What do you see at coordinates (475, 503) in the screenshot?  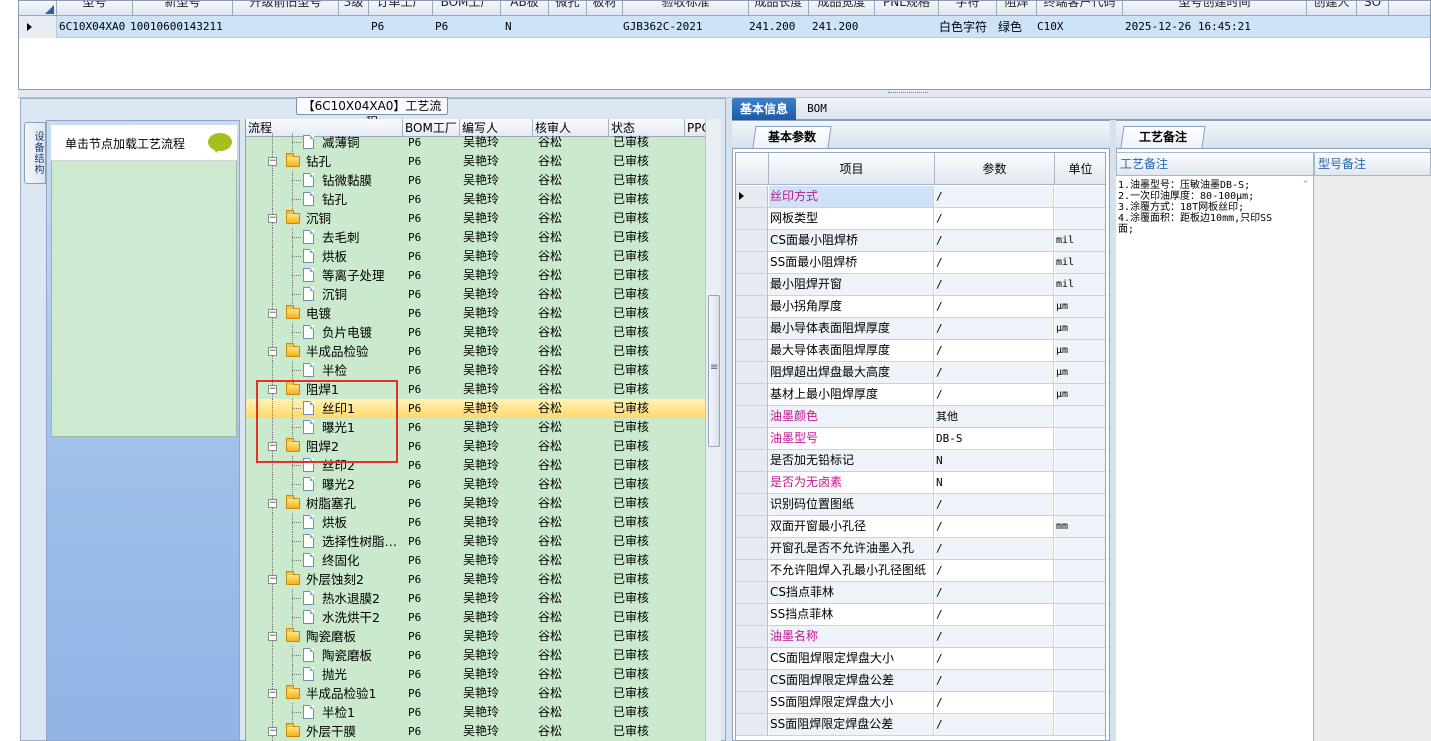 I see `tree-row: − 树脂塞孔 P6 吴艳玲 谷松 已审核` at bounding box center [475, 503].